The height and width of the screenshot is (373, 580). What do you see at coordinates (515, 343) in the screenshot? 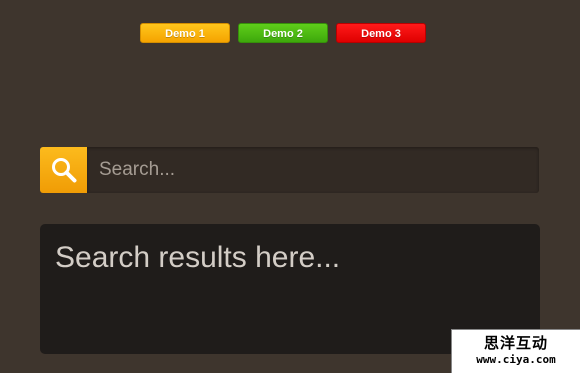
I see `watermark-name: 思洋互动` at bounding box center [515, 343].